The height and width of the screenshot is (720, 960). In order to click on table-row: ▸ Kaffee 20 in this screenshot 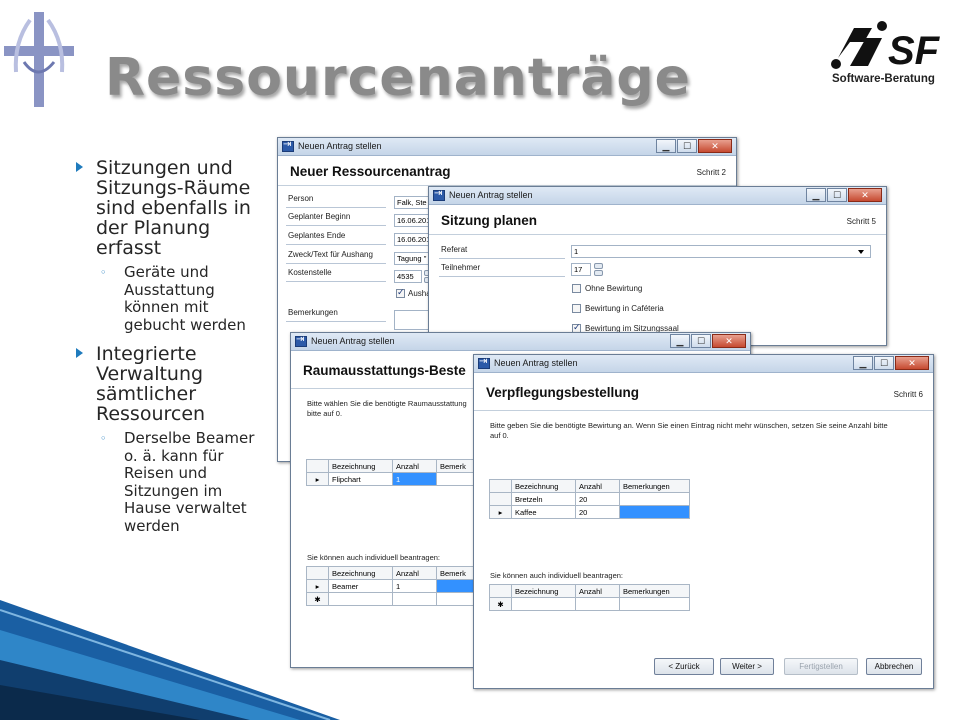, I will do `click(589, 512)`.